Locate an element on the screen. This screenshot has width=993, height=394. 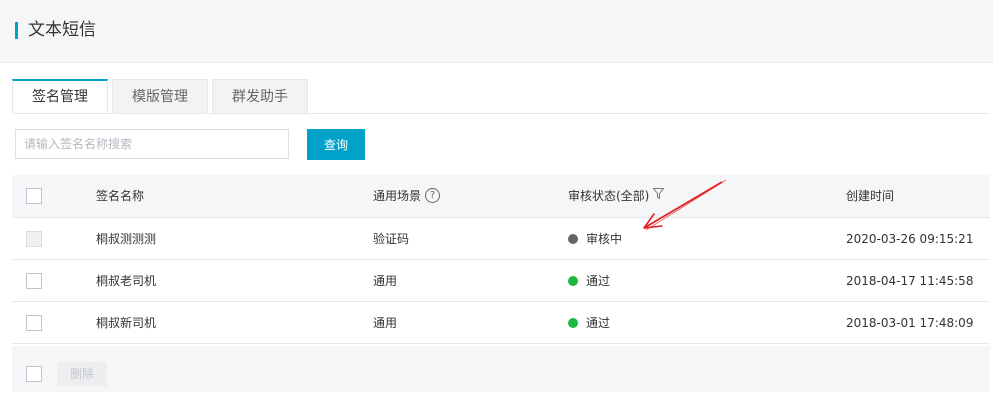
delete-button: 删除 is located at coordinates (82, 374).